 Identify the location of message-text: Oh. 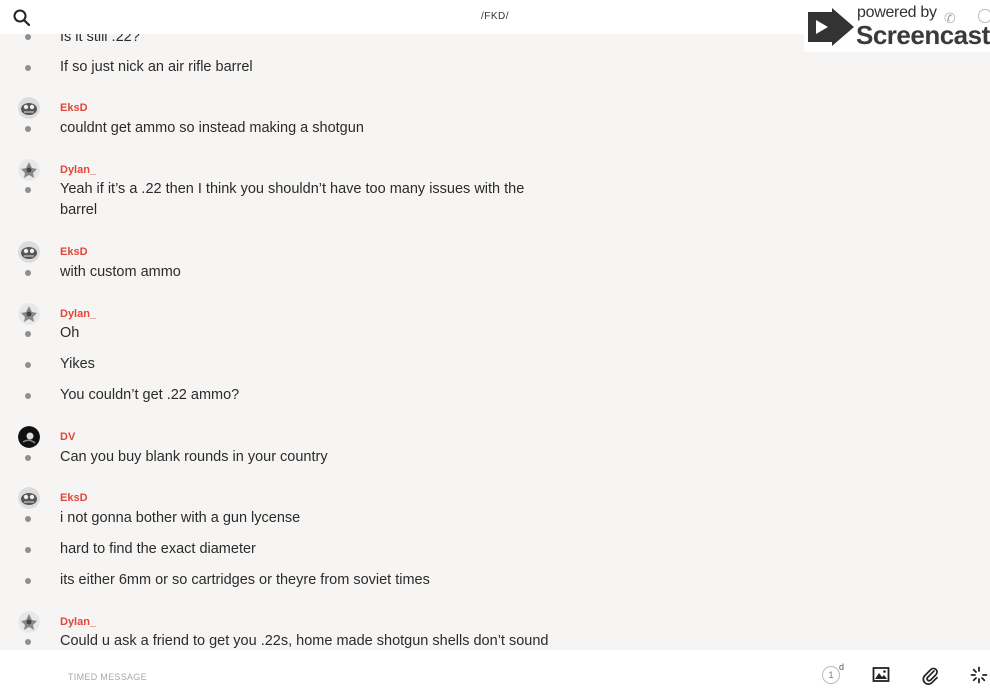
(70, 333).